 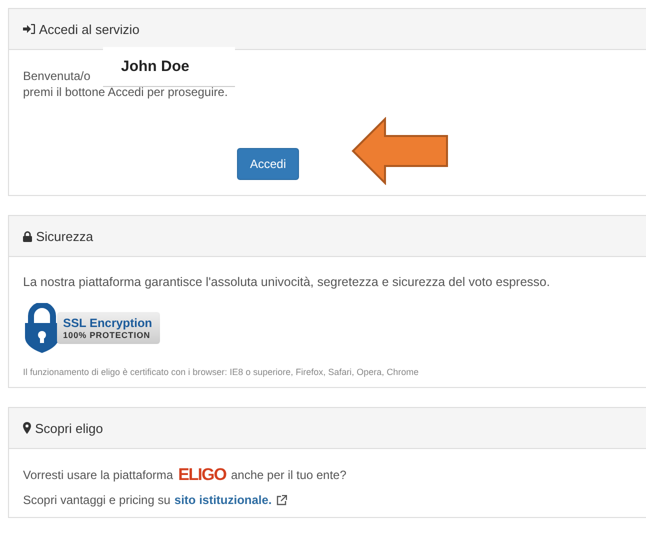 What do you see at coordinates (169, 67) in the screenshot?
I see `user-name-label: John Doe` at bounding box center [169, 67].